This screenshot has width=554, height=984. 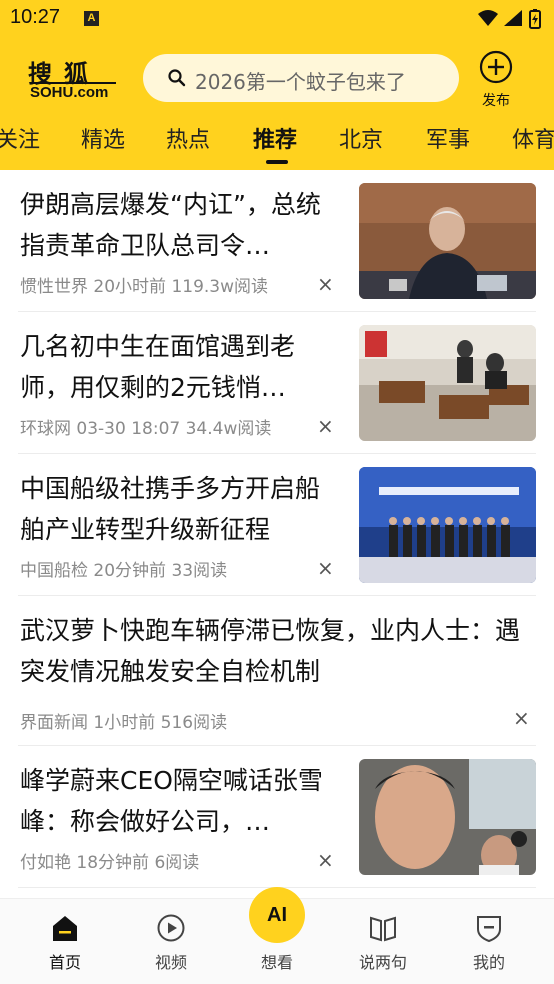 What do you see at coordinates (177, 509) in the screenshot?
I see `news-title: 中国船级社携手多方开启船舶产业转型升级新征程` at bounding box center [177, 509].